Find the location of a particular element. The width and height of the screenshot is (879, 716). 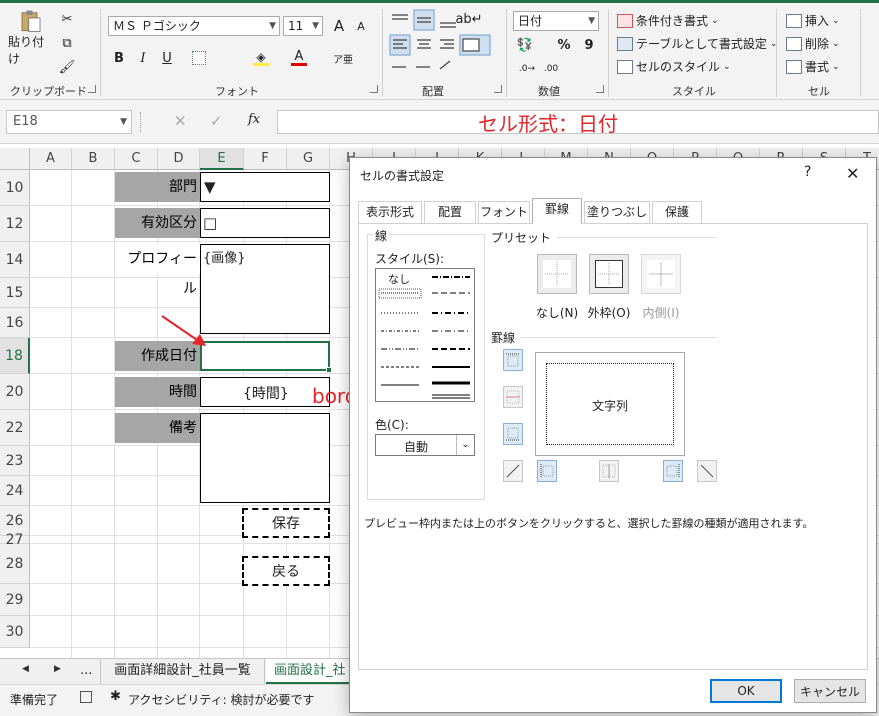

column-header-g: G is located at coordinates (308, 159).